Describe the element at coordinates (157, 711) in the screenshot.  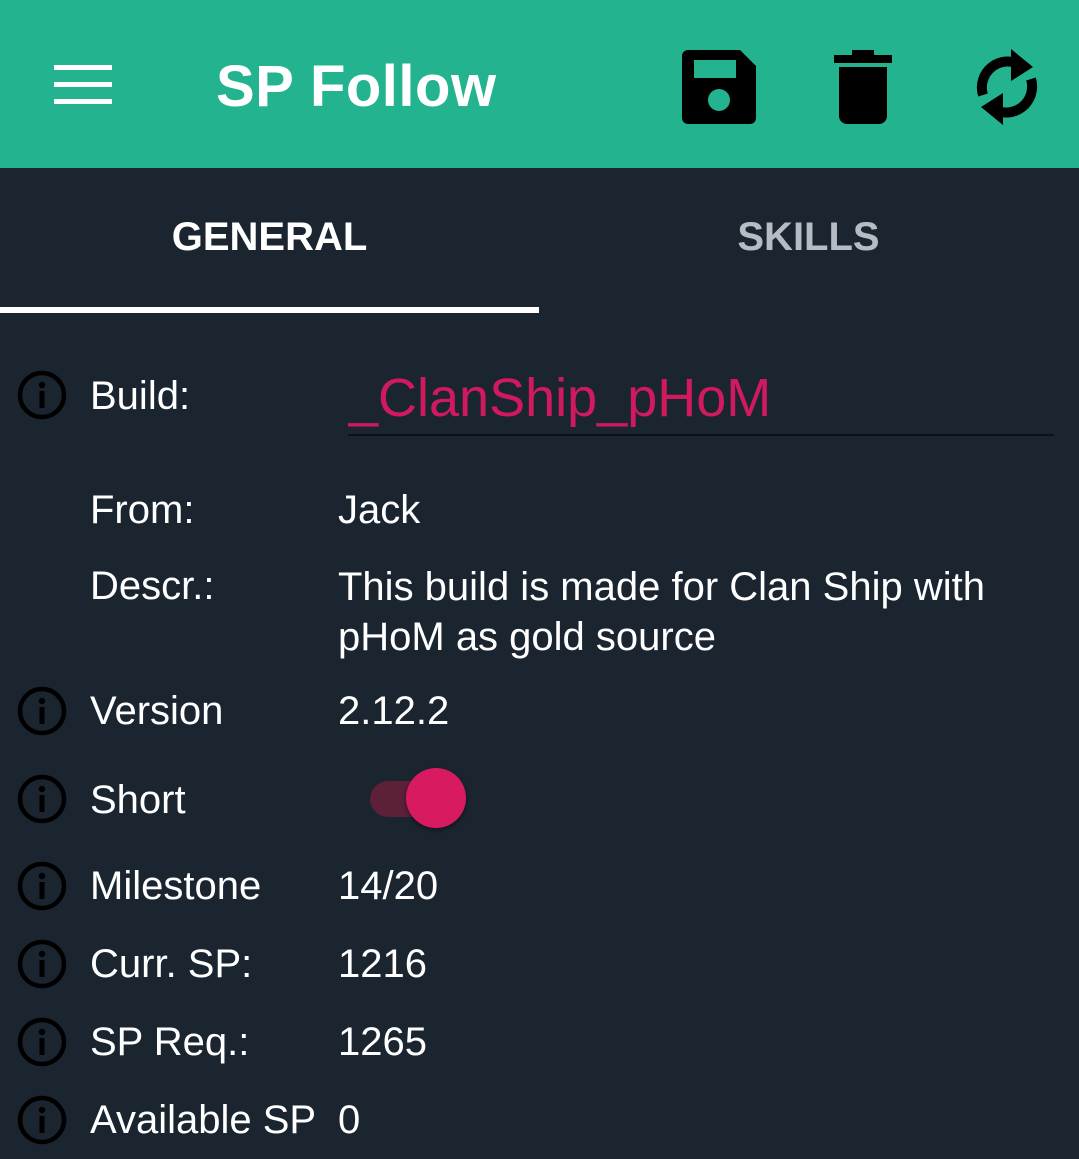
I see `version-label: Version` at that location.